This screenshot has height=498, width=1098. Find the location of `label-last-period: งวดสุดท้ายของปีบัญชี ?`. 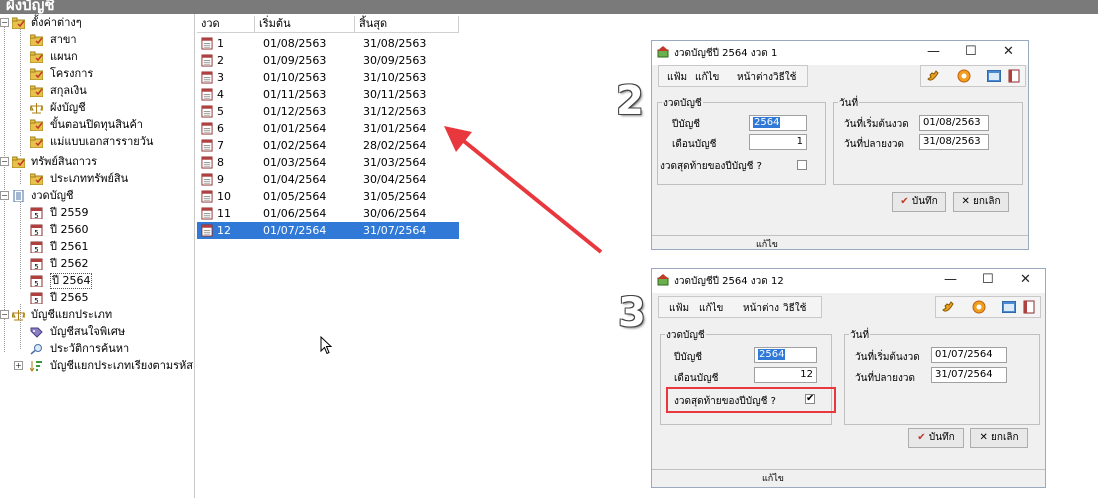

label-last-period: งวดสุดท้ายของปีบัญชี ? is located at coordinates (711, 166).